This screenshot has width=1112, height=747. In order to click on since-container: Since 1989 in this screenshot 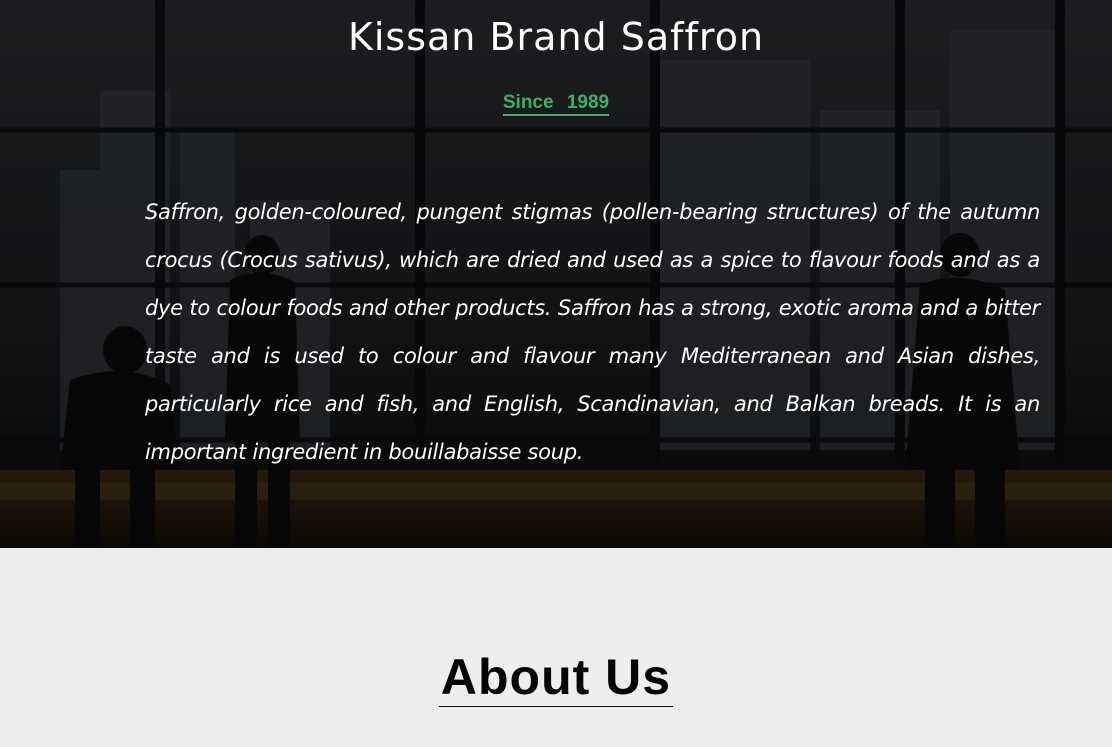, I will do `click(556, 104)`.